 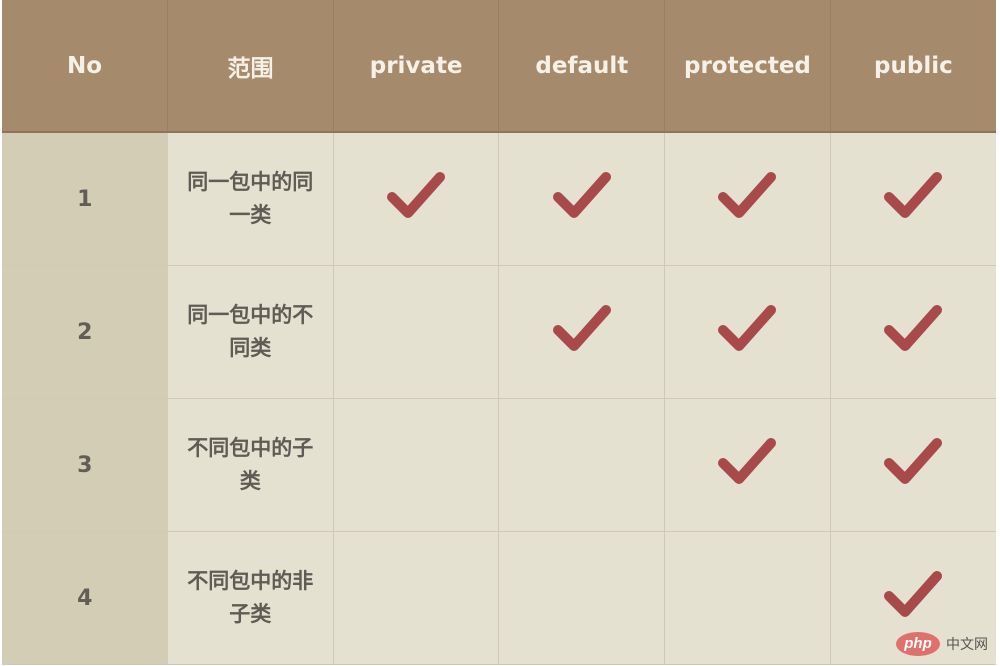 What do you see at coordinates (250, 66) in the screenshot?
I see `header-scope: 范围` at bounding box center [250, 66].